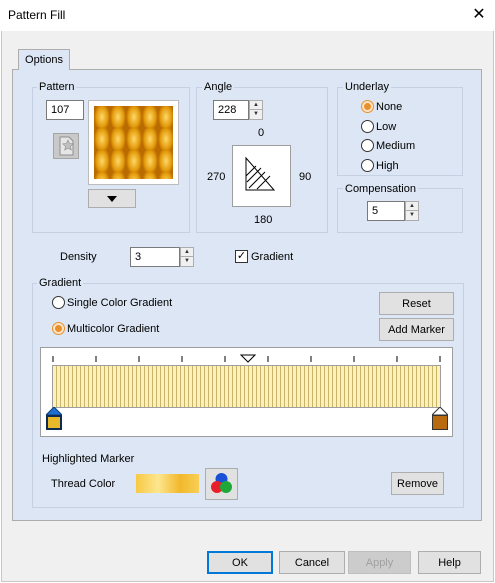  I want to click on angle-label-left: 270, so click(216, 177).